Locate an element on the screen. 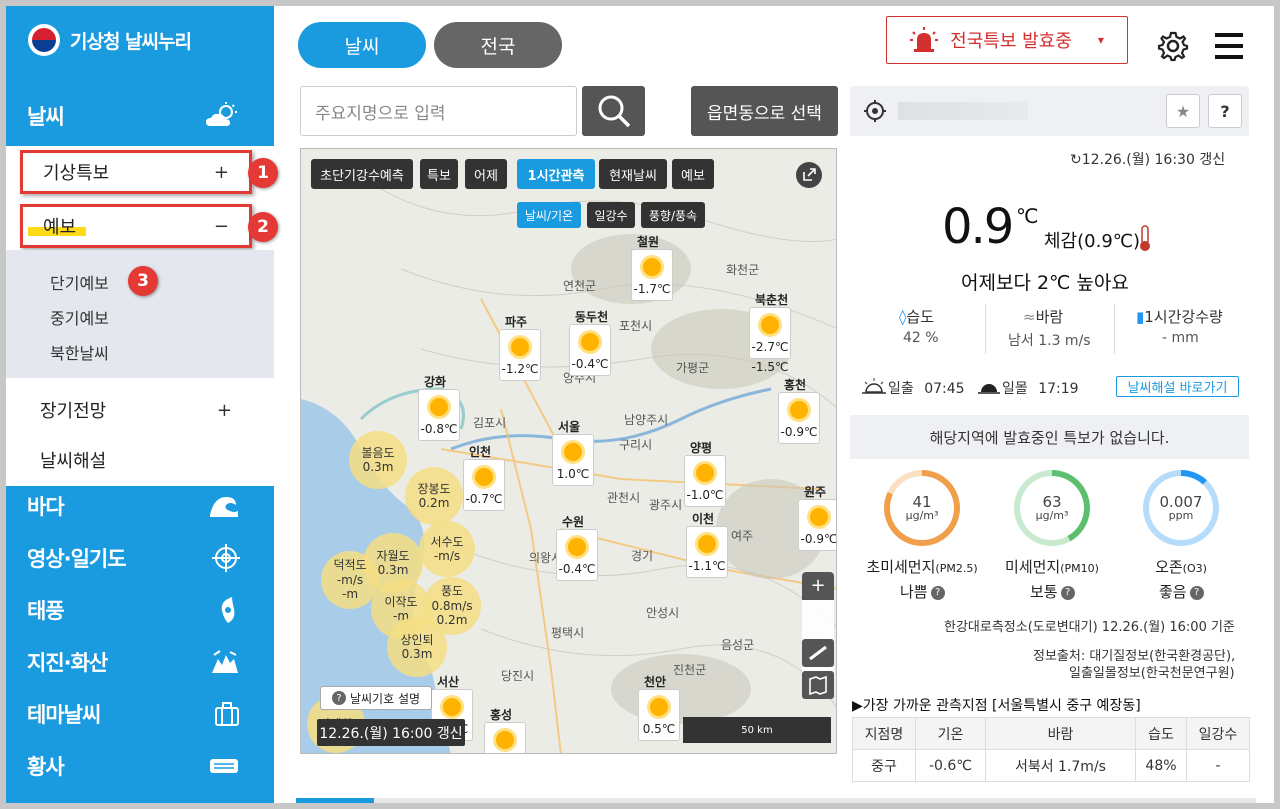  sidebar-item-forecast: 예보 − is located at coordinates (136, 226).